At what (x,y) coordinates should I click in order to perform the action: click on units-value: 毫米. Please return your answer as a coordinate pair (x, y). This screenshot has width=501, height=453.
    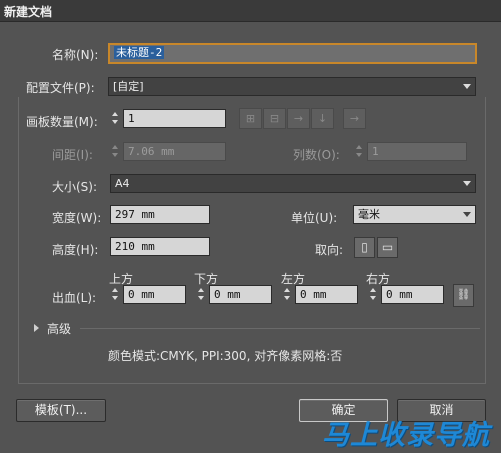
    Looking at the image, I should click on (369, 214).